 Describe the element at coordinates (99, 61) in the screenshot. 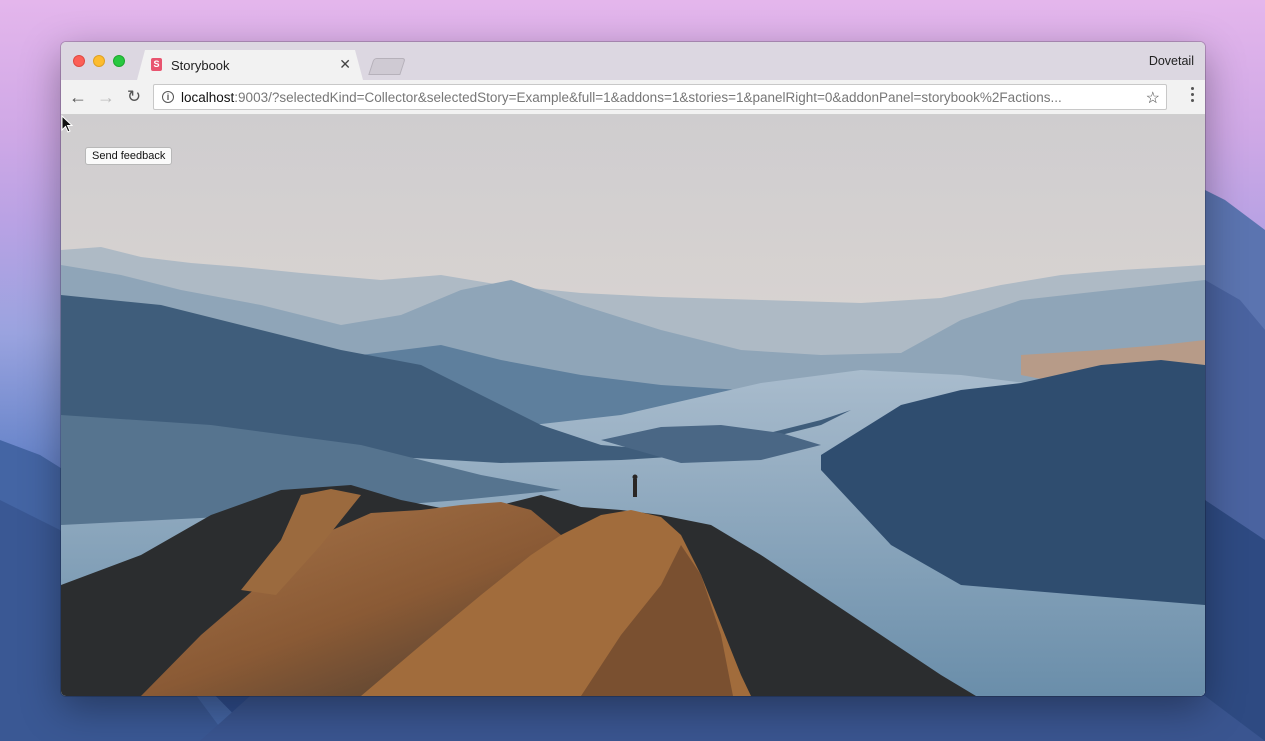

I see `minimize-window-button` at that location.